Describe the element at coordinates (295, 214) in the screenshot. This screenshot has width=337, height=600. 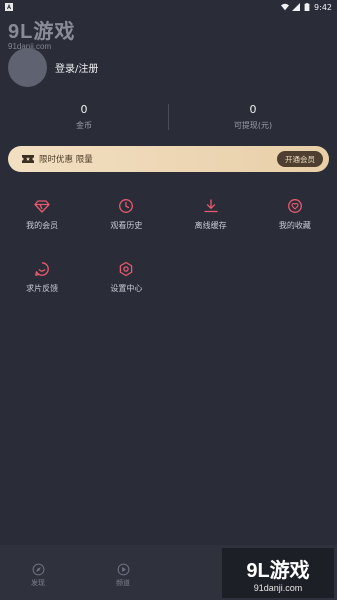
I see `menu-item-favorites: 我的收藏` at that location.